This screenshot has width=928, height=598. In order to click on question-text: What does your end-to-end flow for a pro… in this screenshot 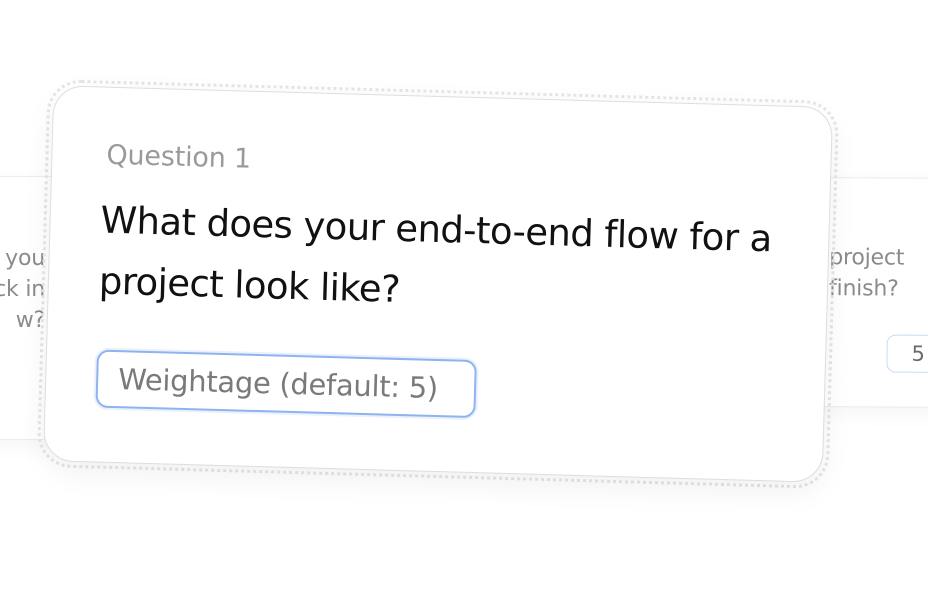, I will do `click(435, 254)`.